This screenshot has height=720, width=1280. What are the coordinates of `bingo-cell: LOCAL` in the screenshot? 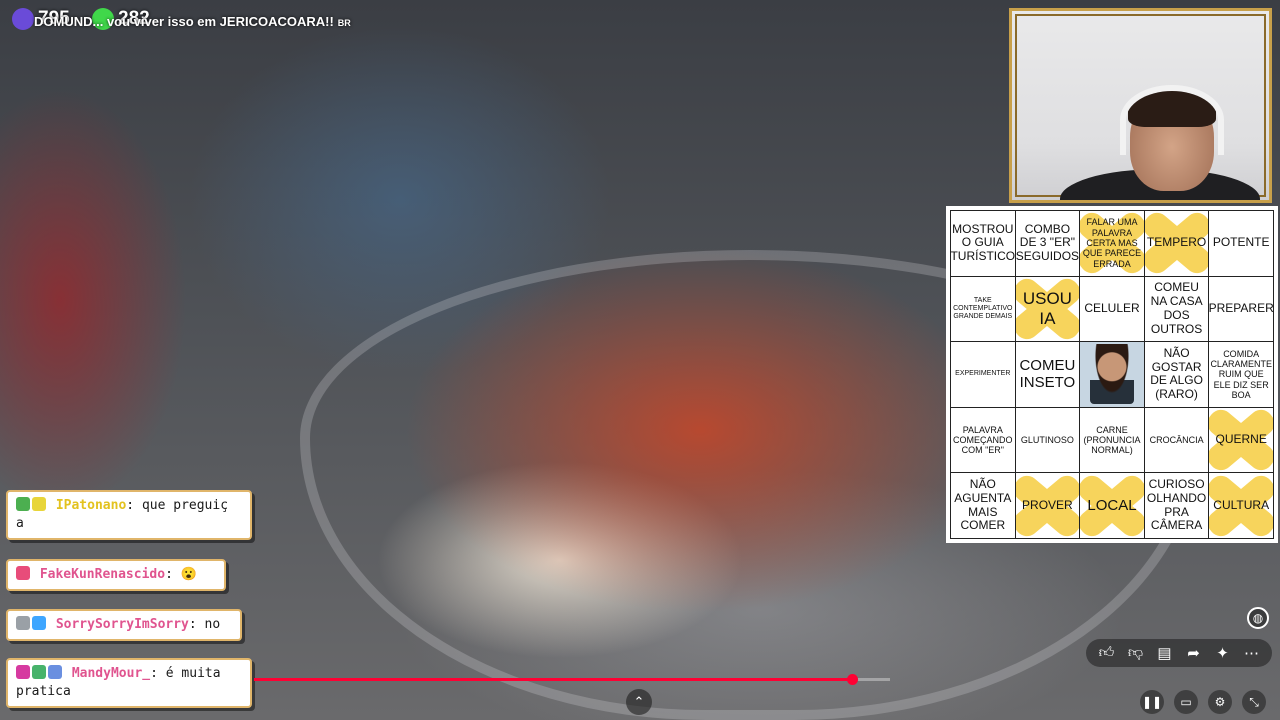 It's located at (1112, 506).